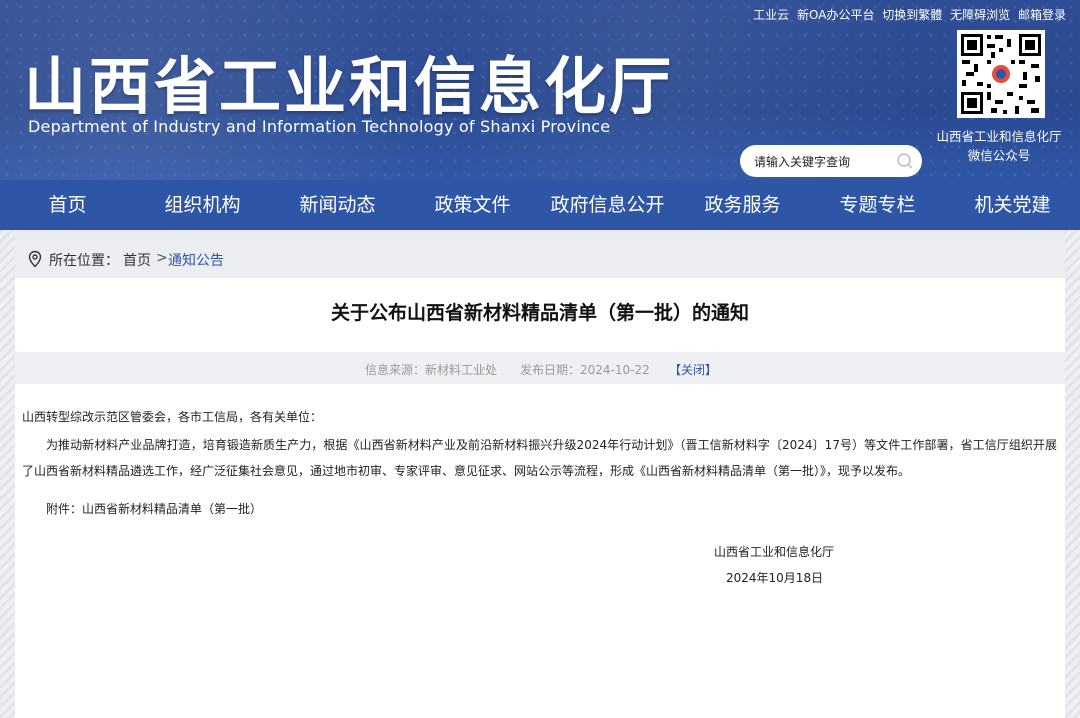 Image resolution: width=1080 pixels, height=718 pixels. What do you see at coordinates (35, 259) in the screenshot?
I see `location-pin-icon` at bounding box center [35, 259].